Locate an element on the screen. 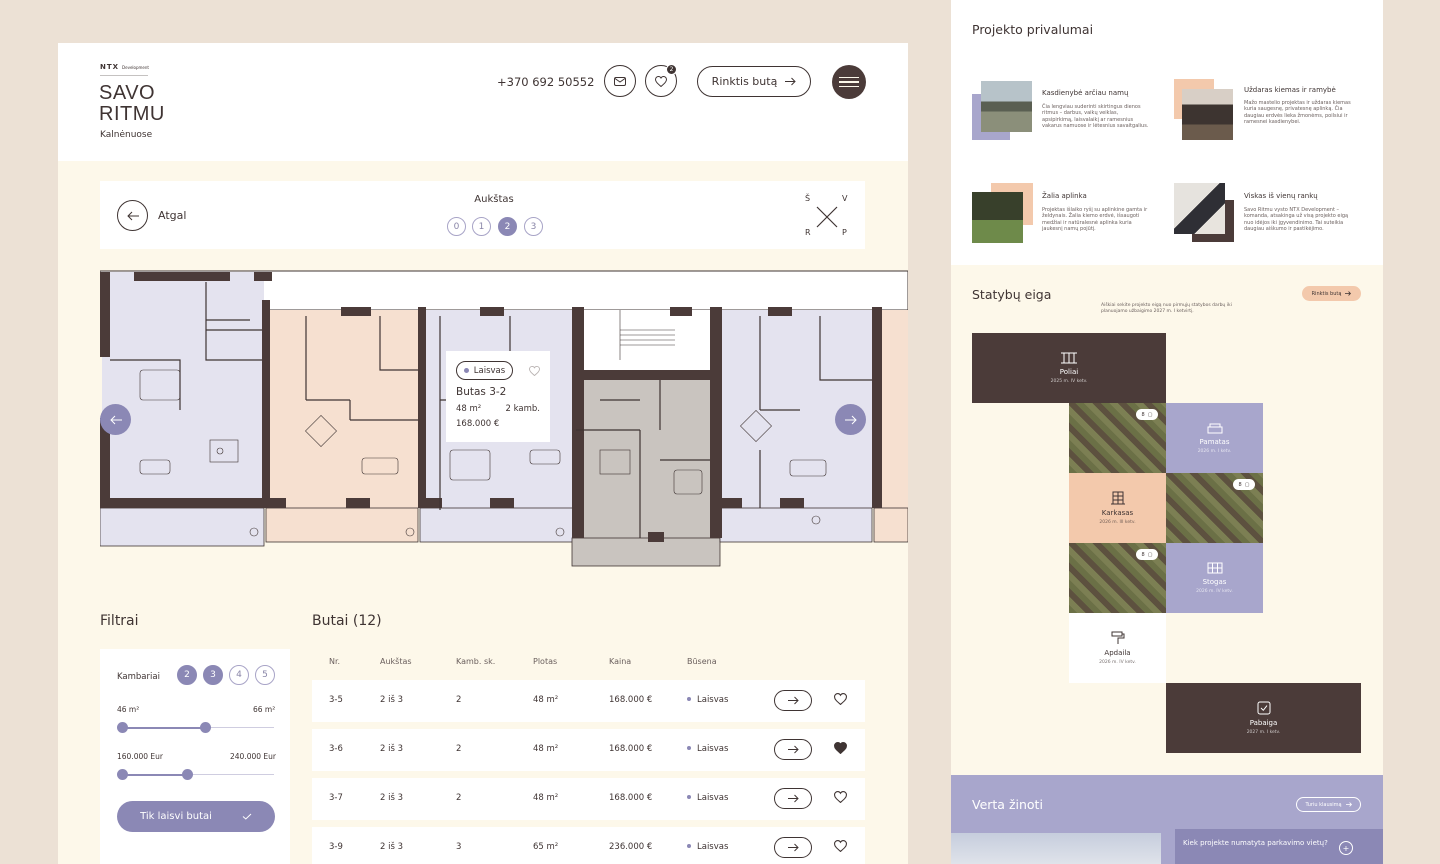  email-button is located at coordinates (620, 81).